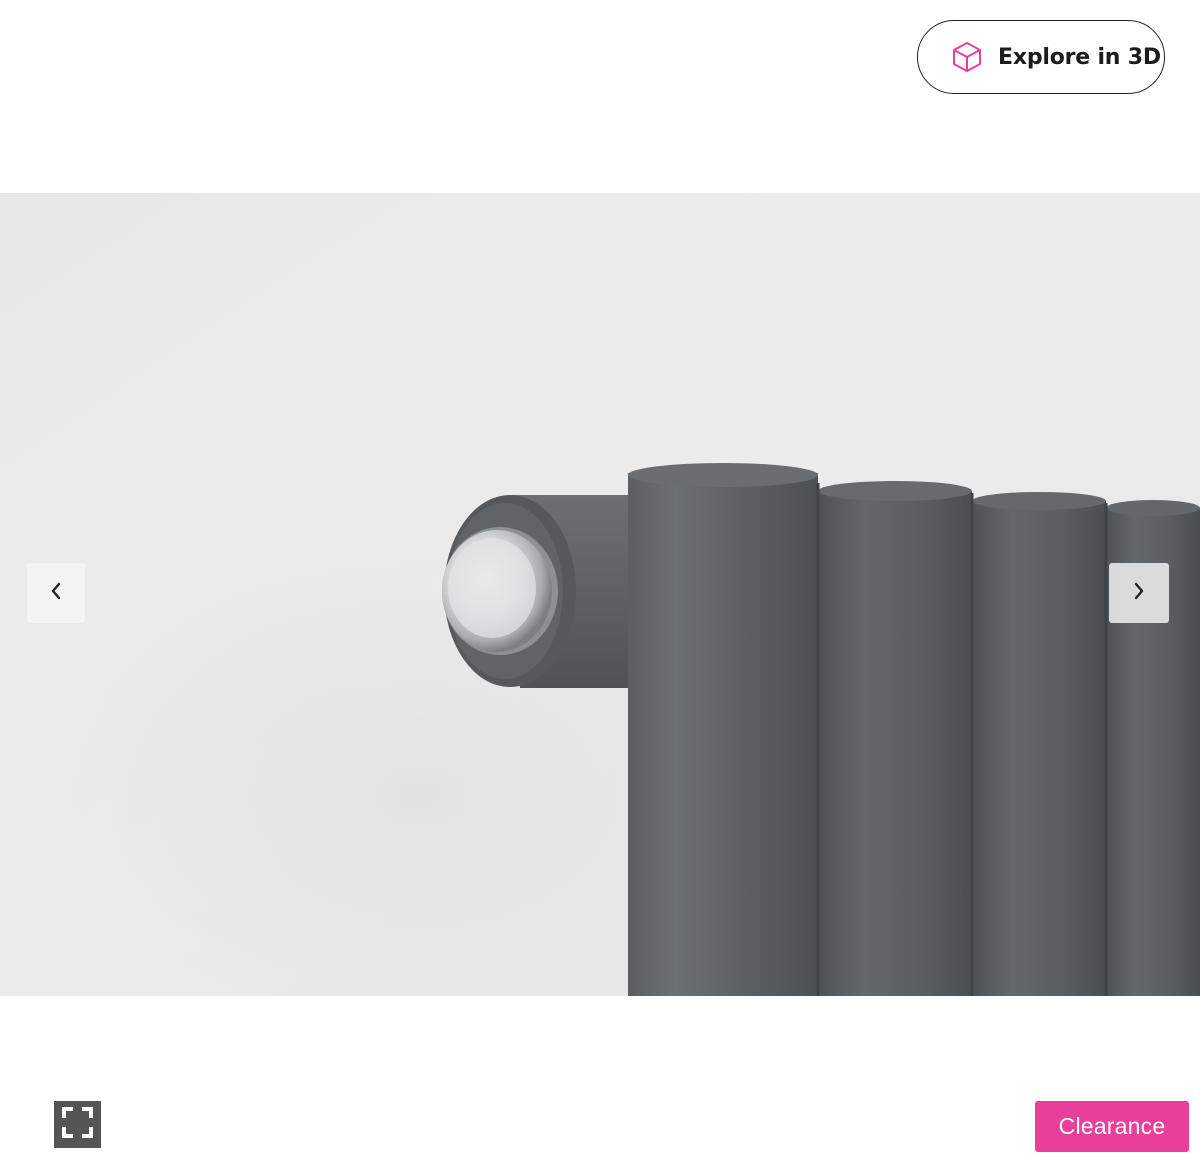 Image resolution: width=1200 pixels, height=1159 pixels. What do you see at coordinates (1112, 1126) in the screenshot?
I see `clearance-badge: Clearance` at bounding box center [1112, 1126].